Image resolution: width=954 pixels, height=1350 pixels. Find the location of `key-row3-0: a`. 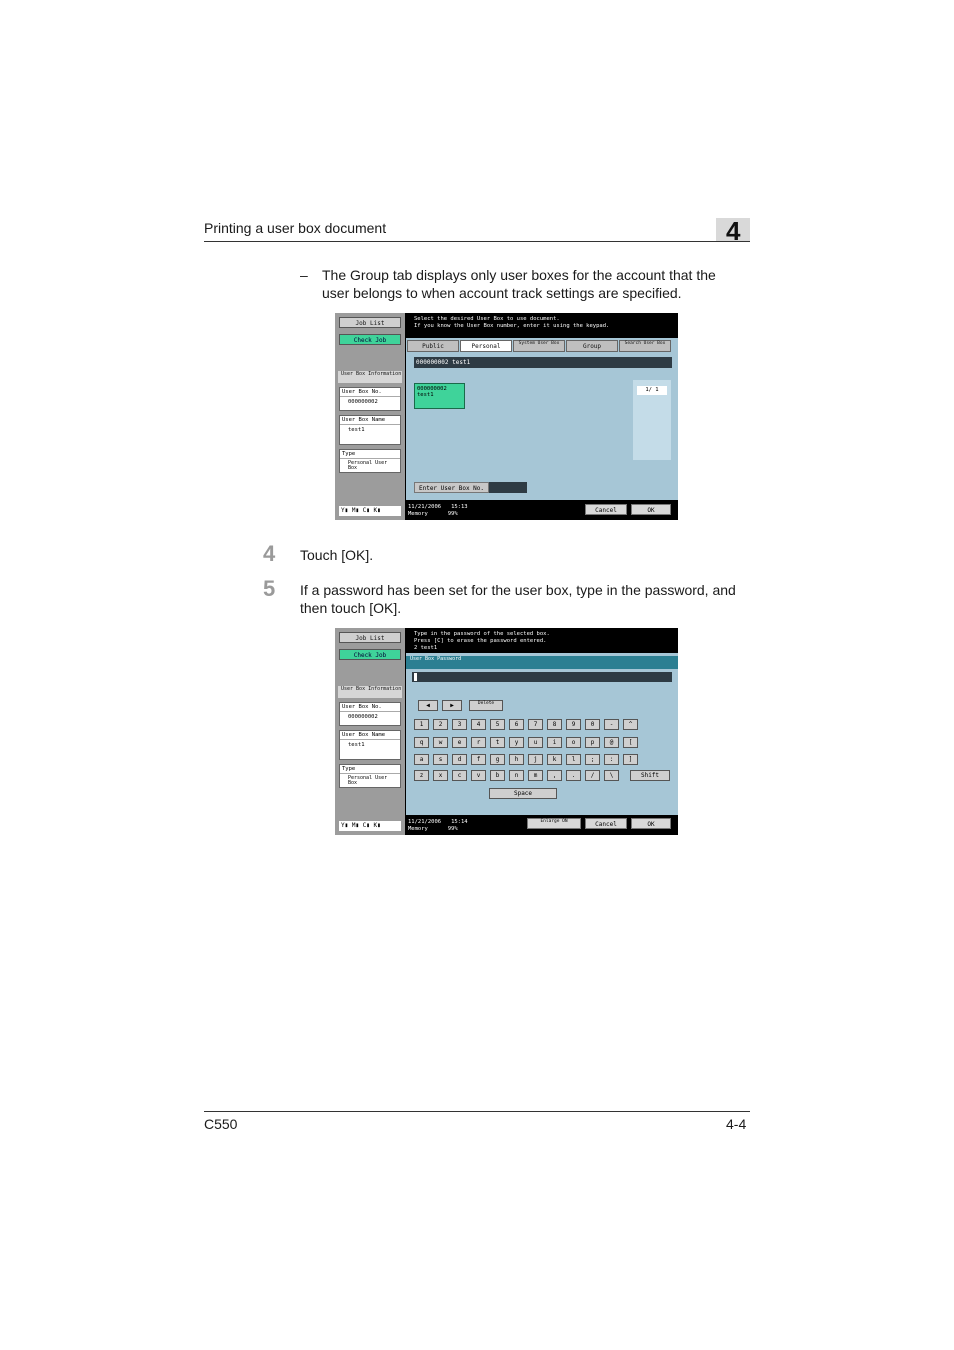

key-row3-0: a is located at coordinates (421, 759).